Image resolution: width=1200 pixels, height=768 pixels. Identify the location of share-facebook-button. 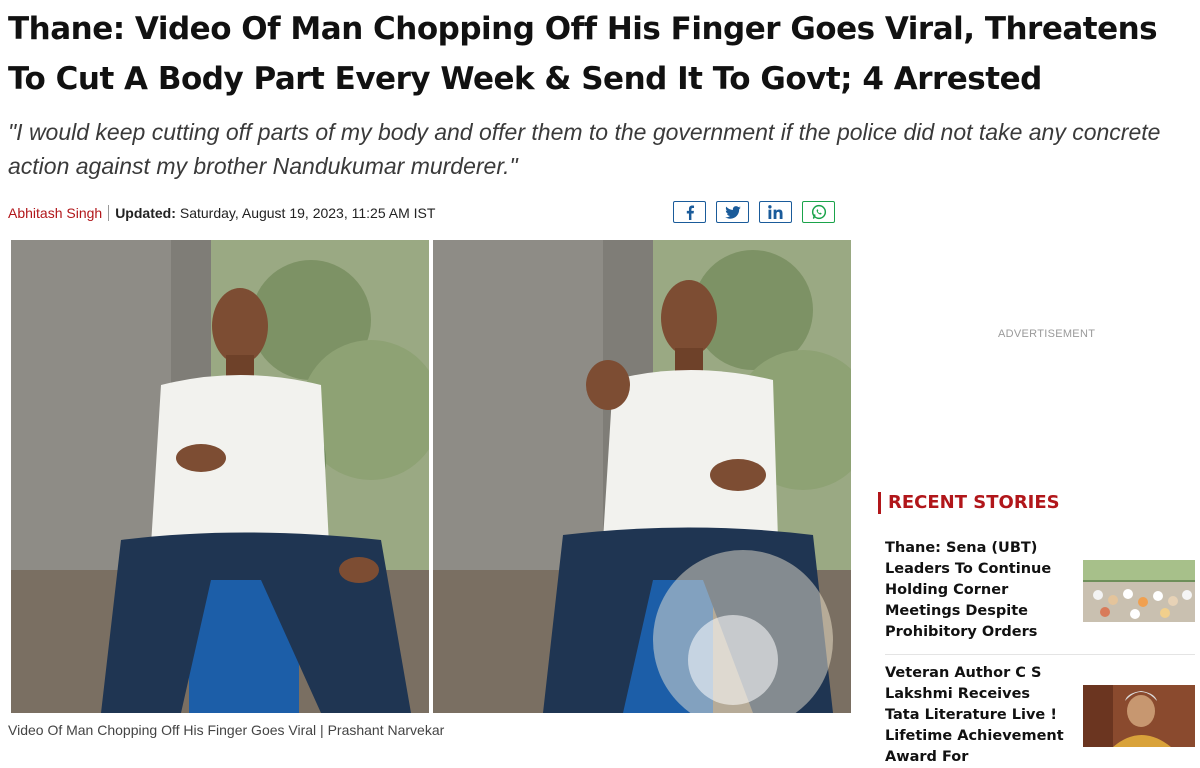
(689, 212).